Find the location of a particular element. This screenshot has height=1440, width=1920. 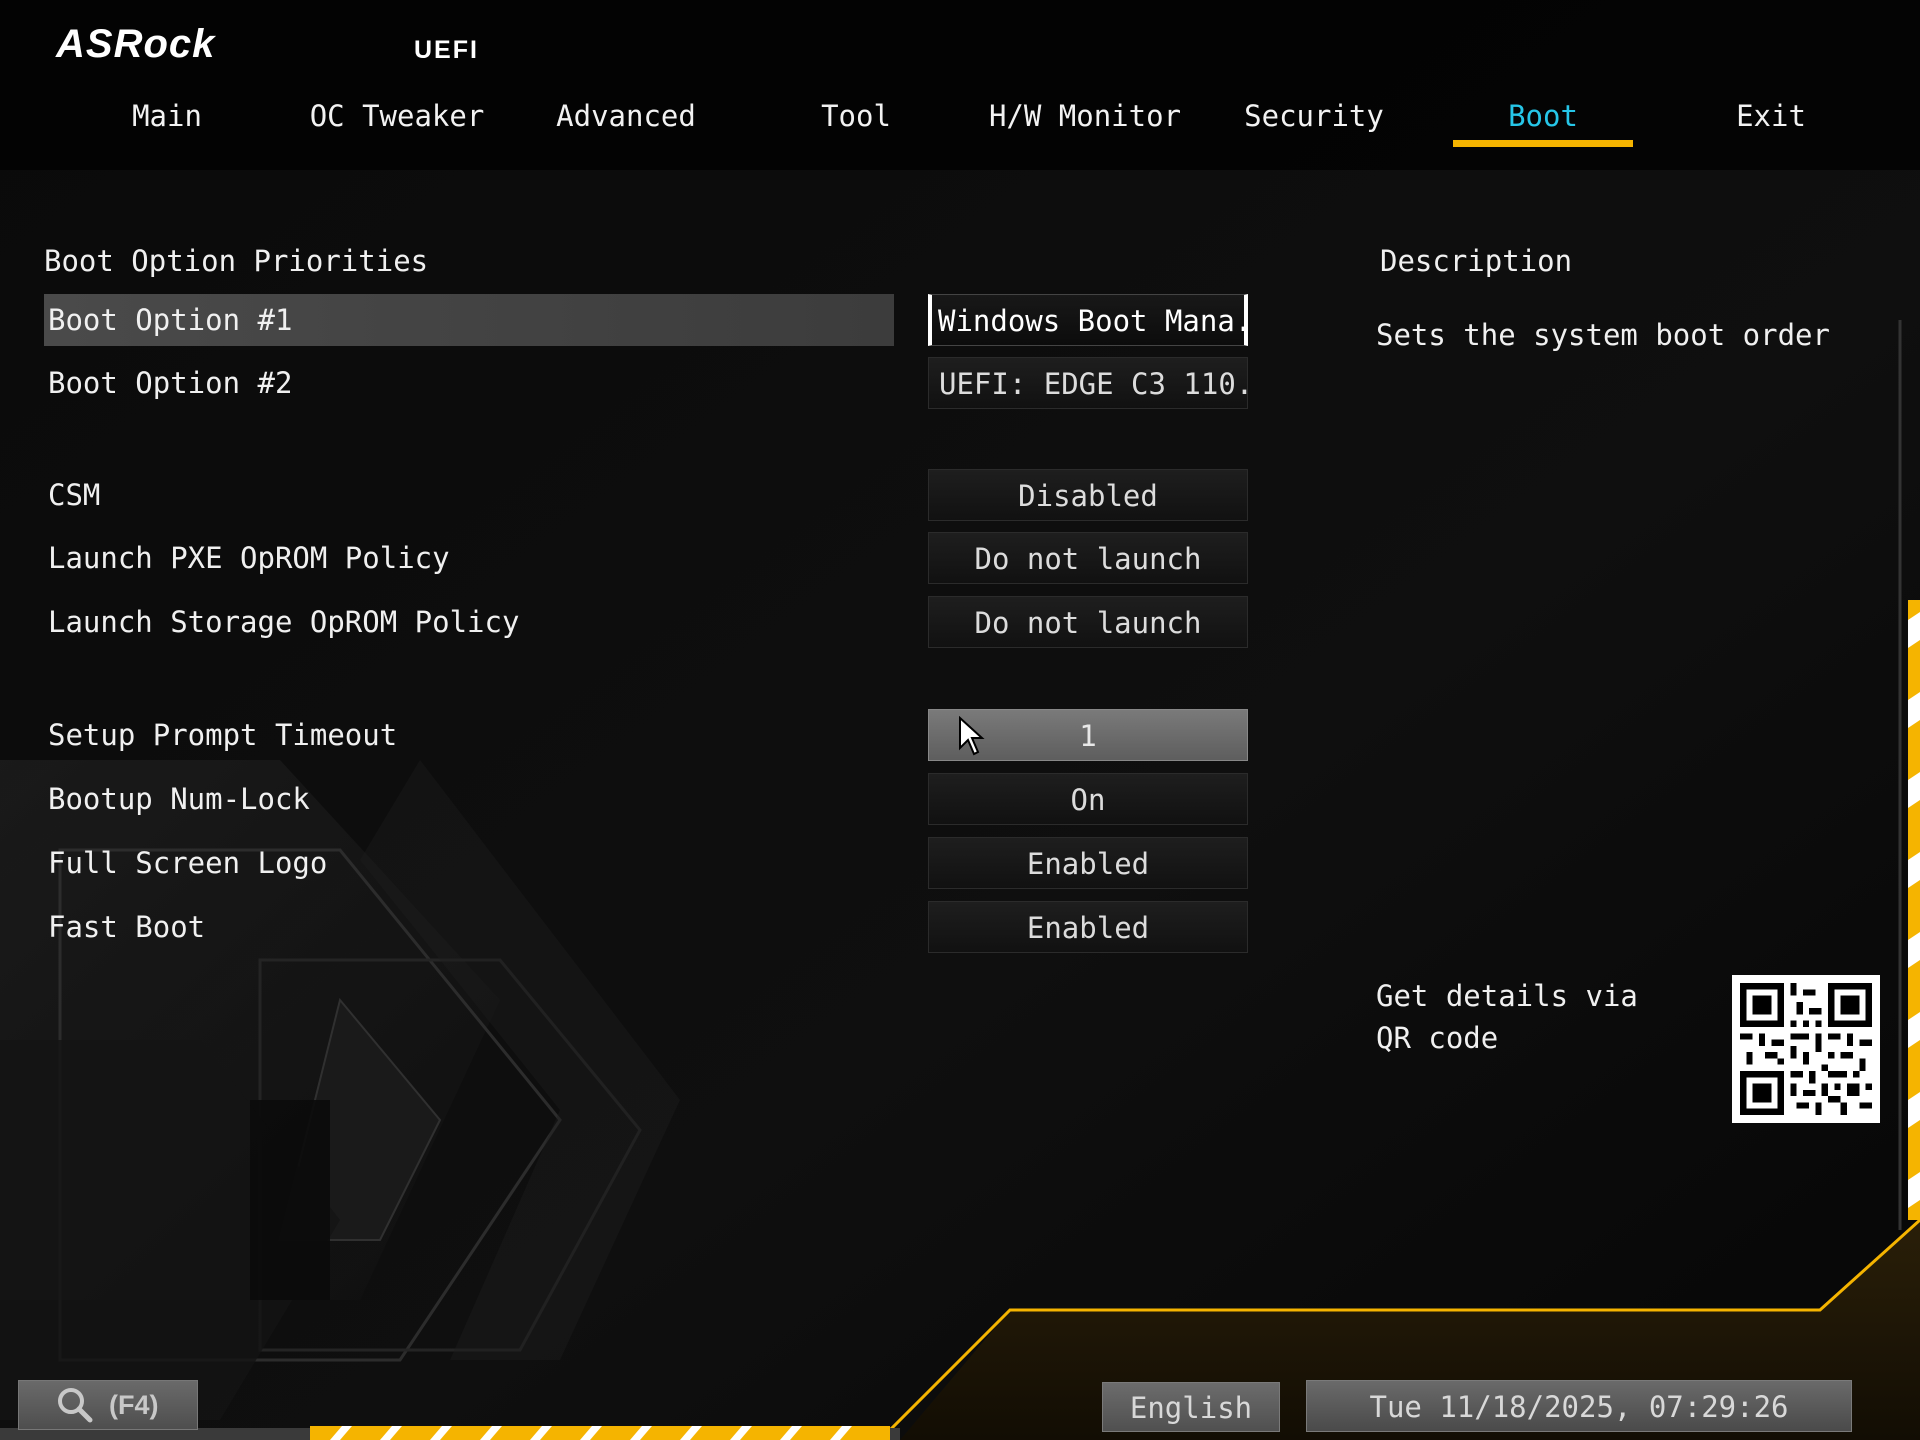

value-launch-storage-oprom-policy: Do not launch is located at coordinates (1088, 622).